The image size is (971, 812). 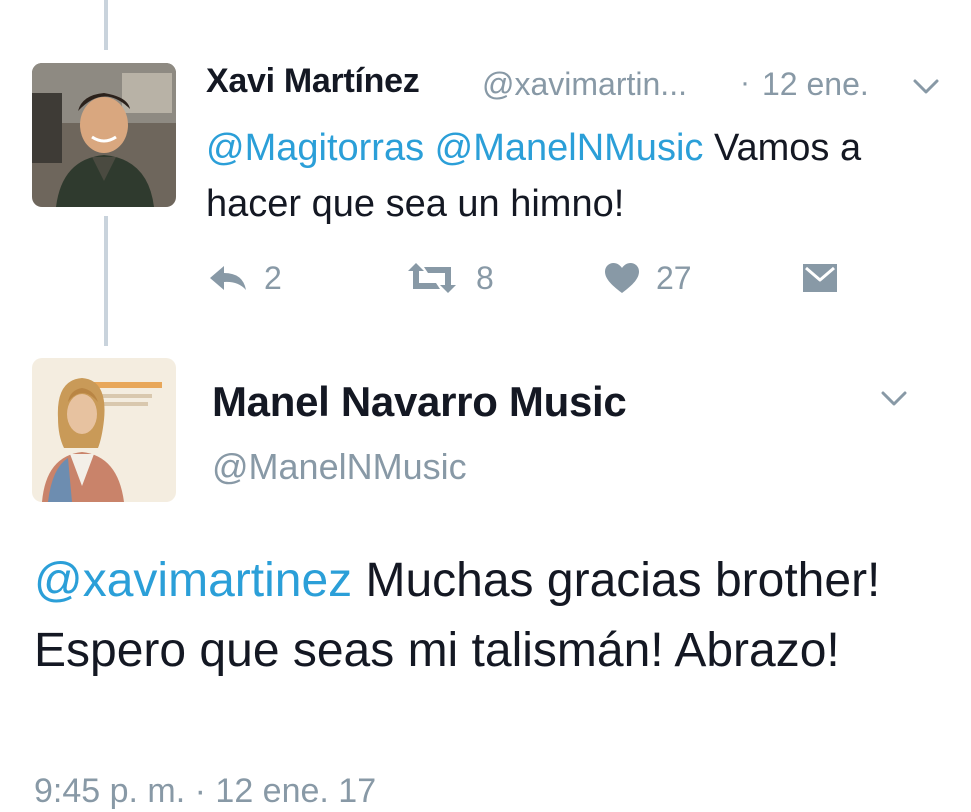 I want to click on reply-count: 2, so click(x=273, y=277).